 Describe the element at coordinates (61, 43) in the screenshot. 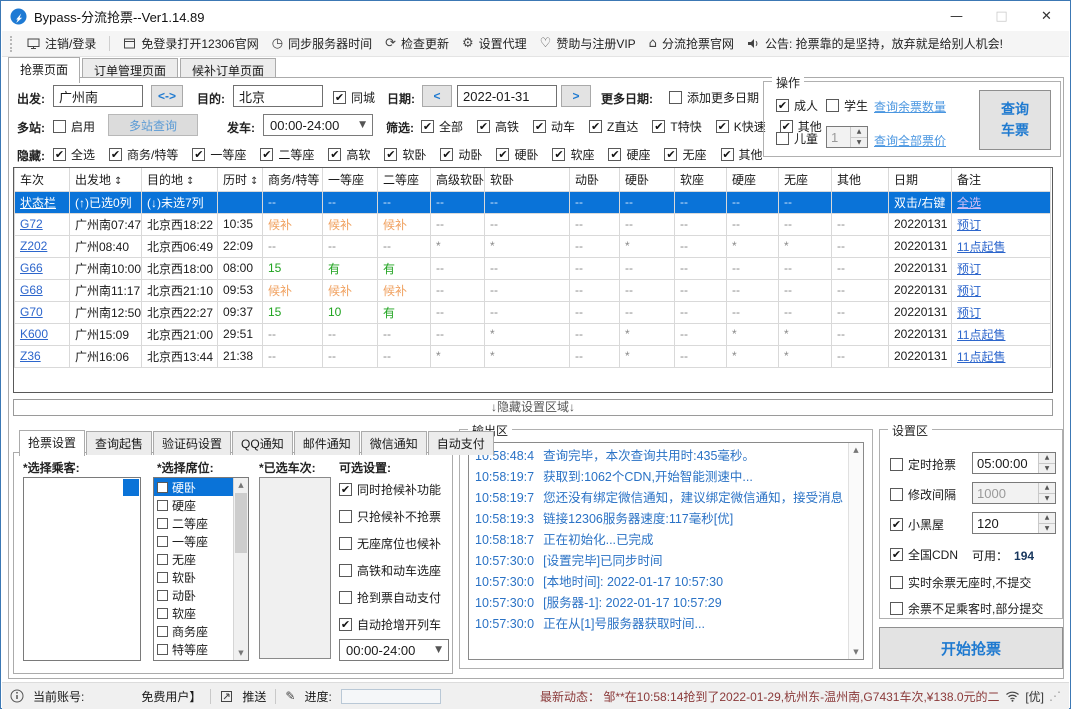

I see `logout-login-button: 注销/登录` at that location.